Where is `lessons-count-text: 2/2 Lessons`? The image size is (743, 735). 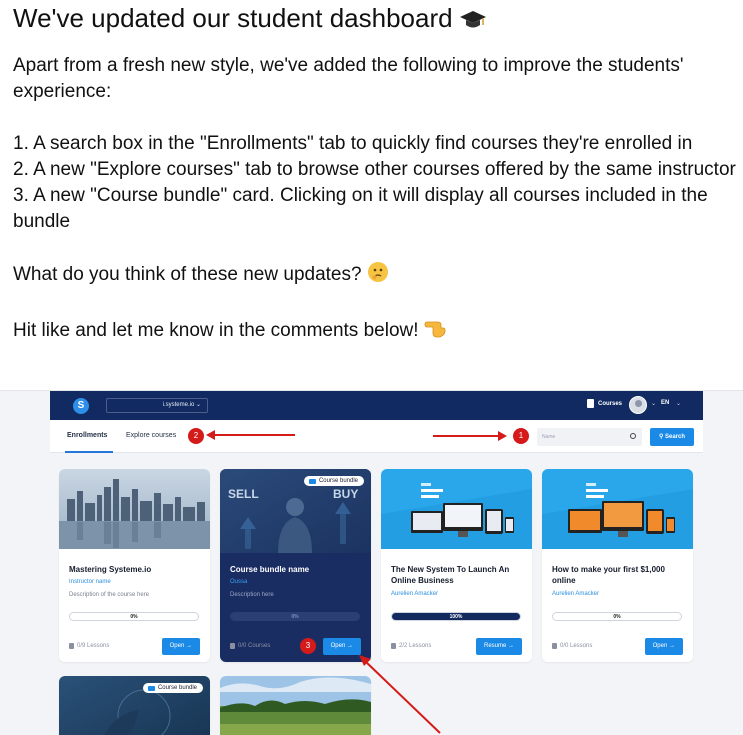
lessons-count-text: 2/2 Lessons is located at coordinates (415, 646).